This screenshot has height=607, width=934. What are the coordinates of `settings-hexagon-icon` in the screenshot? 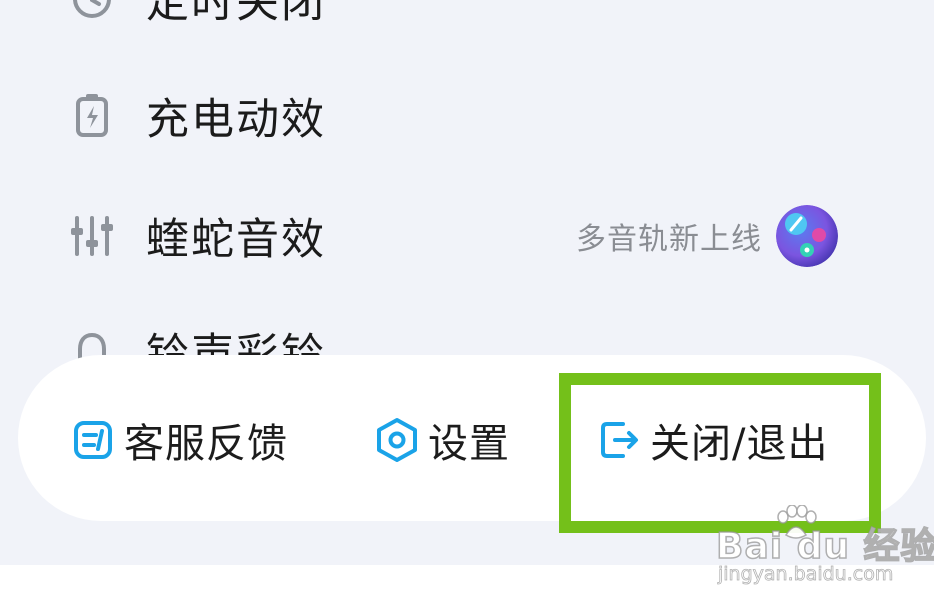 It's located at (397, 440).